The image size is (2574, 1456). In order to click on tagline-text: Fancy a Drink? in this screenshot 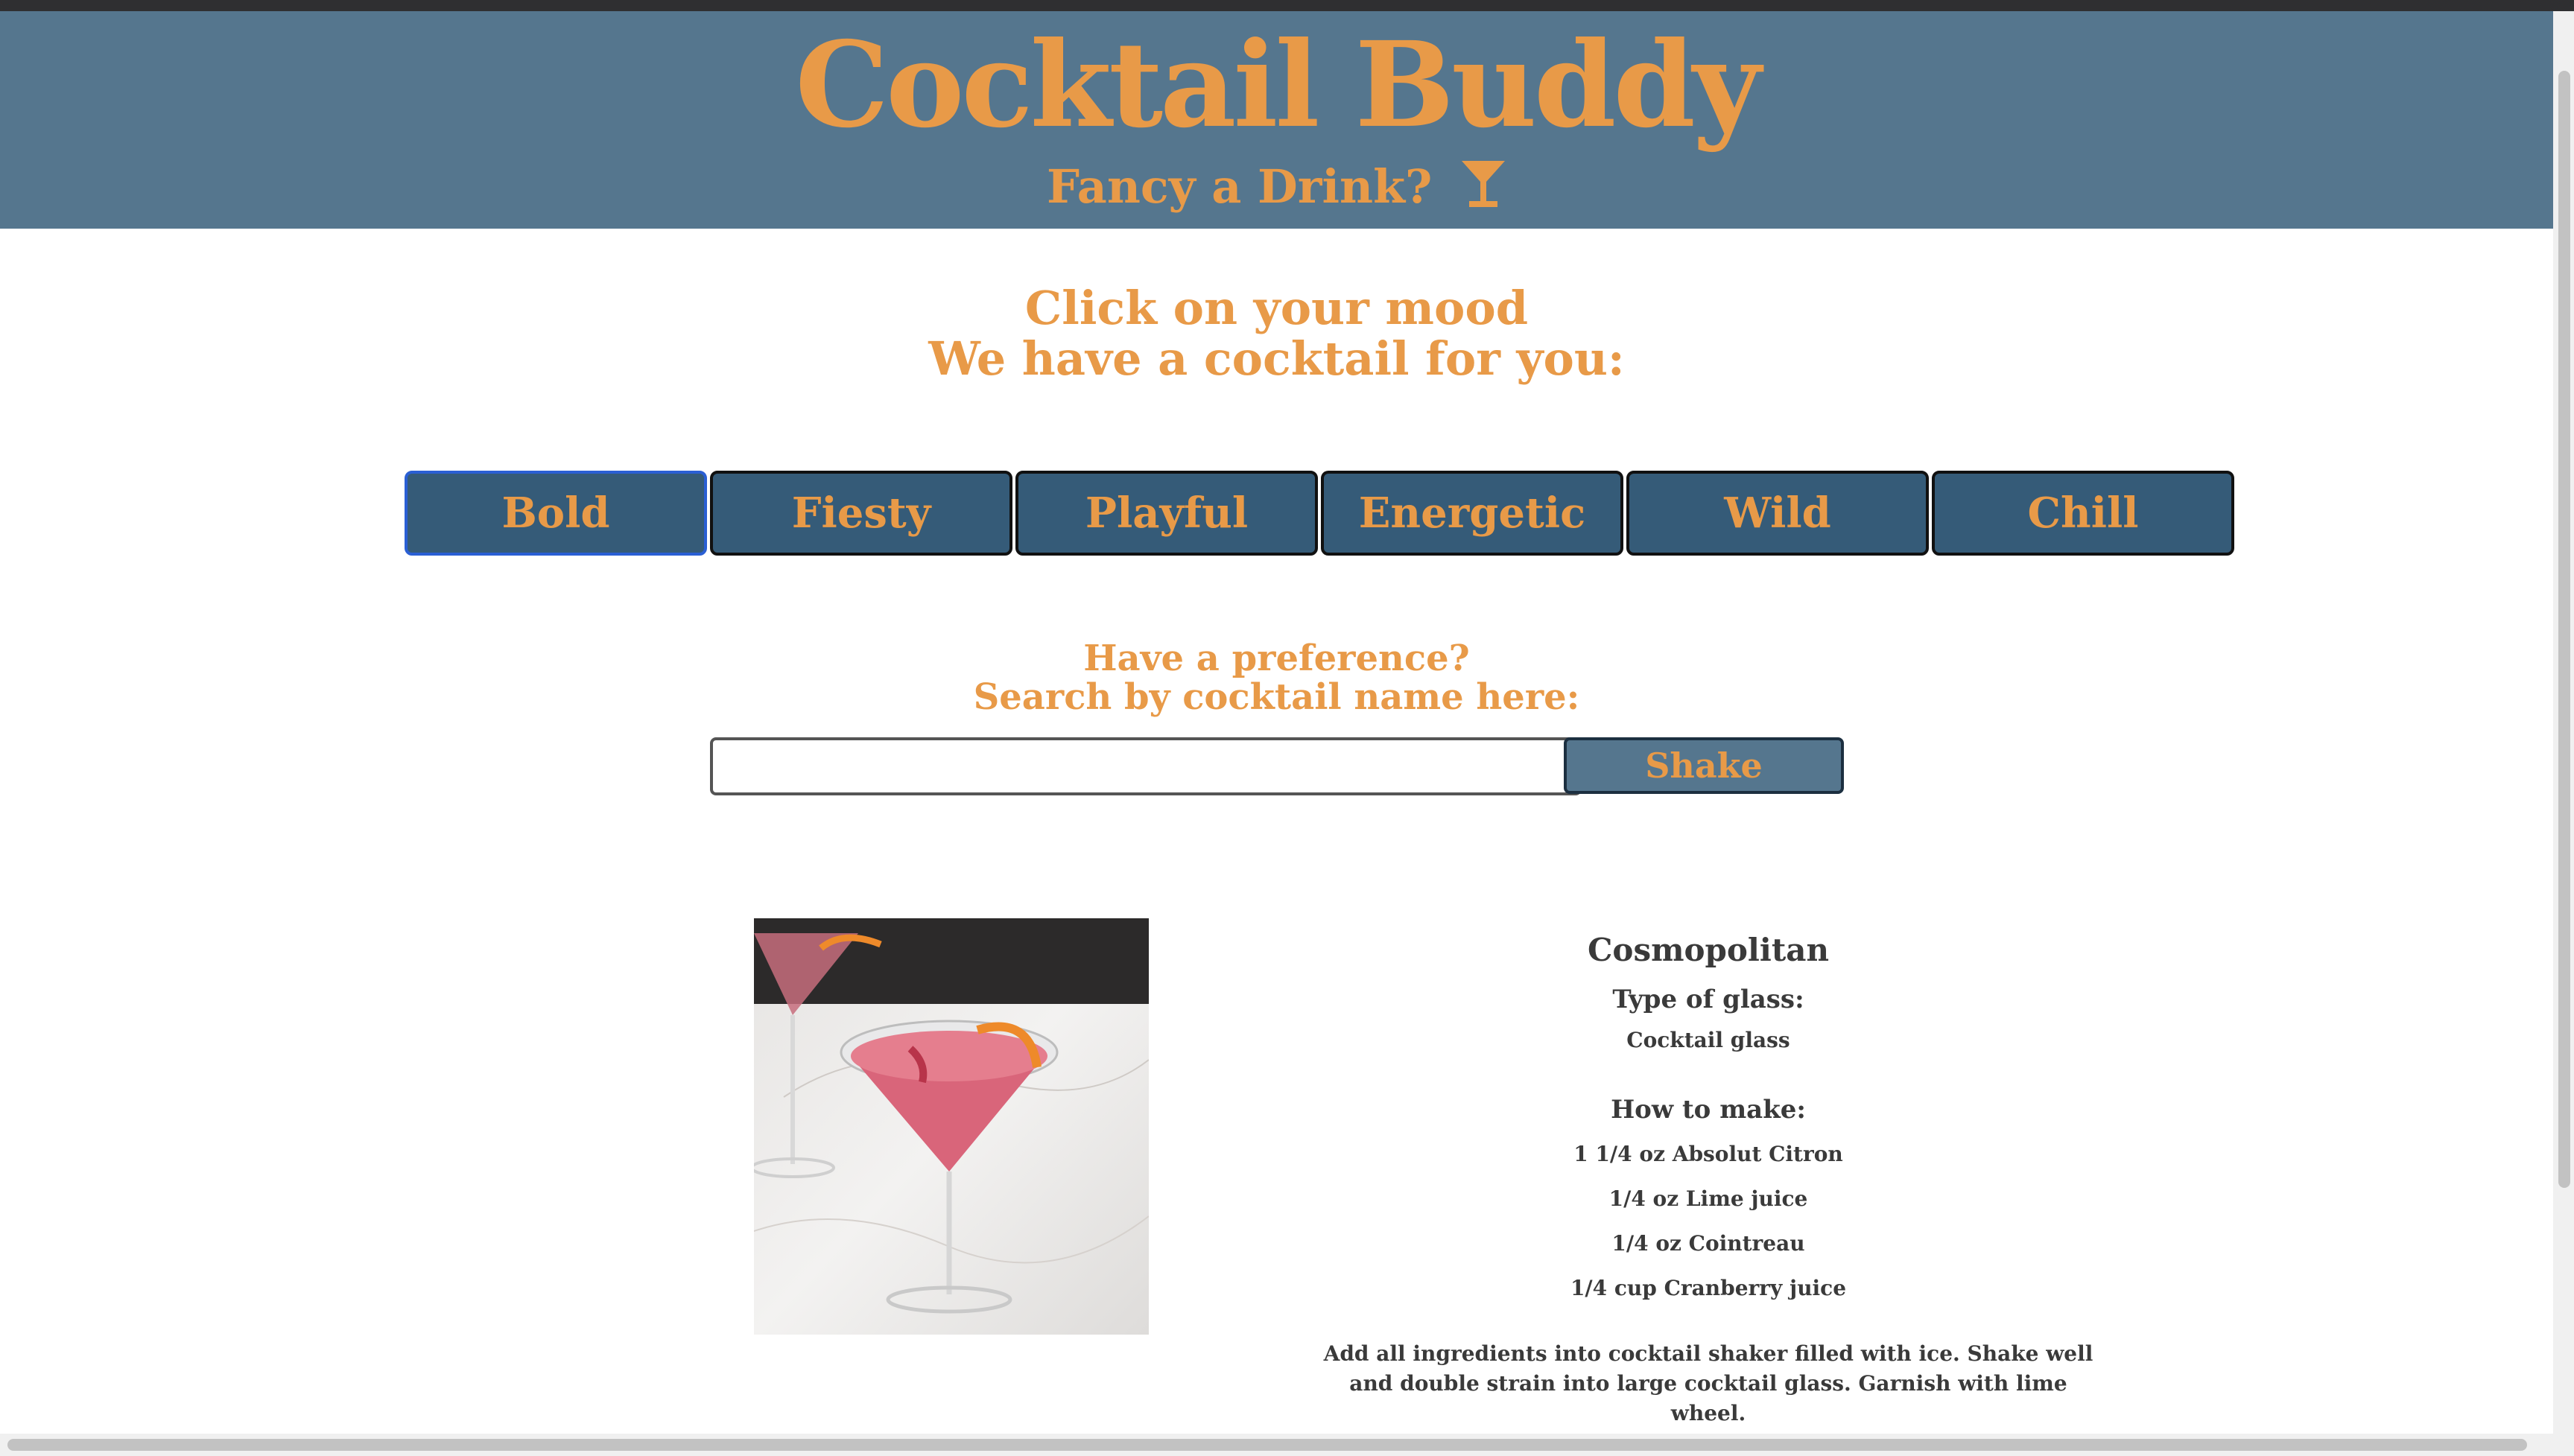, I will do `click(1240, 186)`.